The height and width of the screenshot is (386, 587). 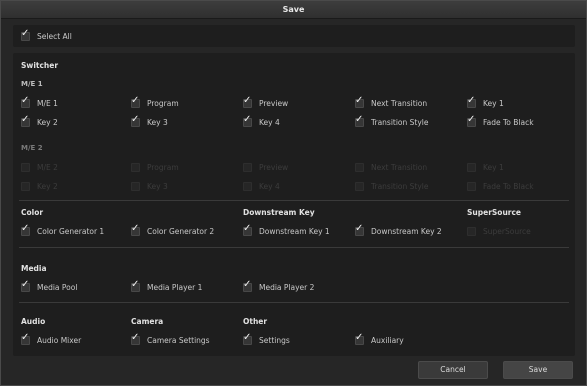 I want to click on me2-checkbox-next-transition: Next Transition, so click(x=391, y=167).